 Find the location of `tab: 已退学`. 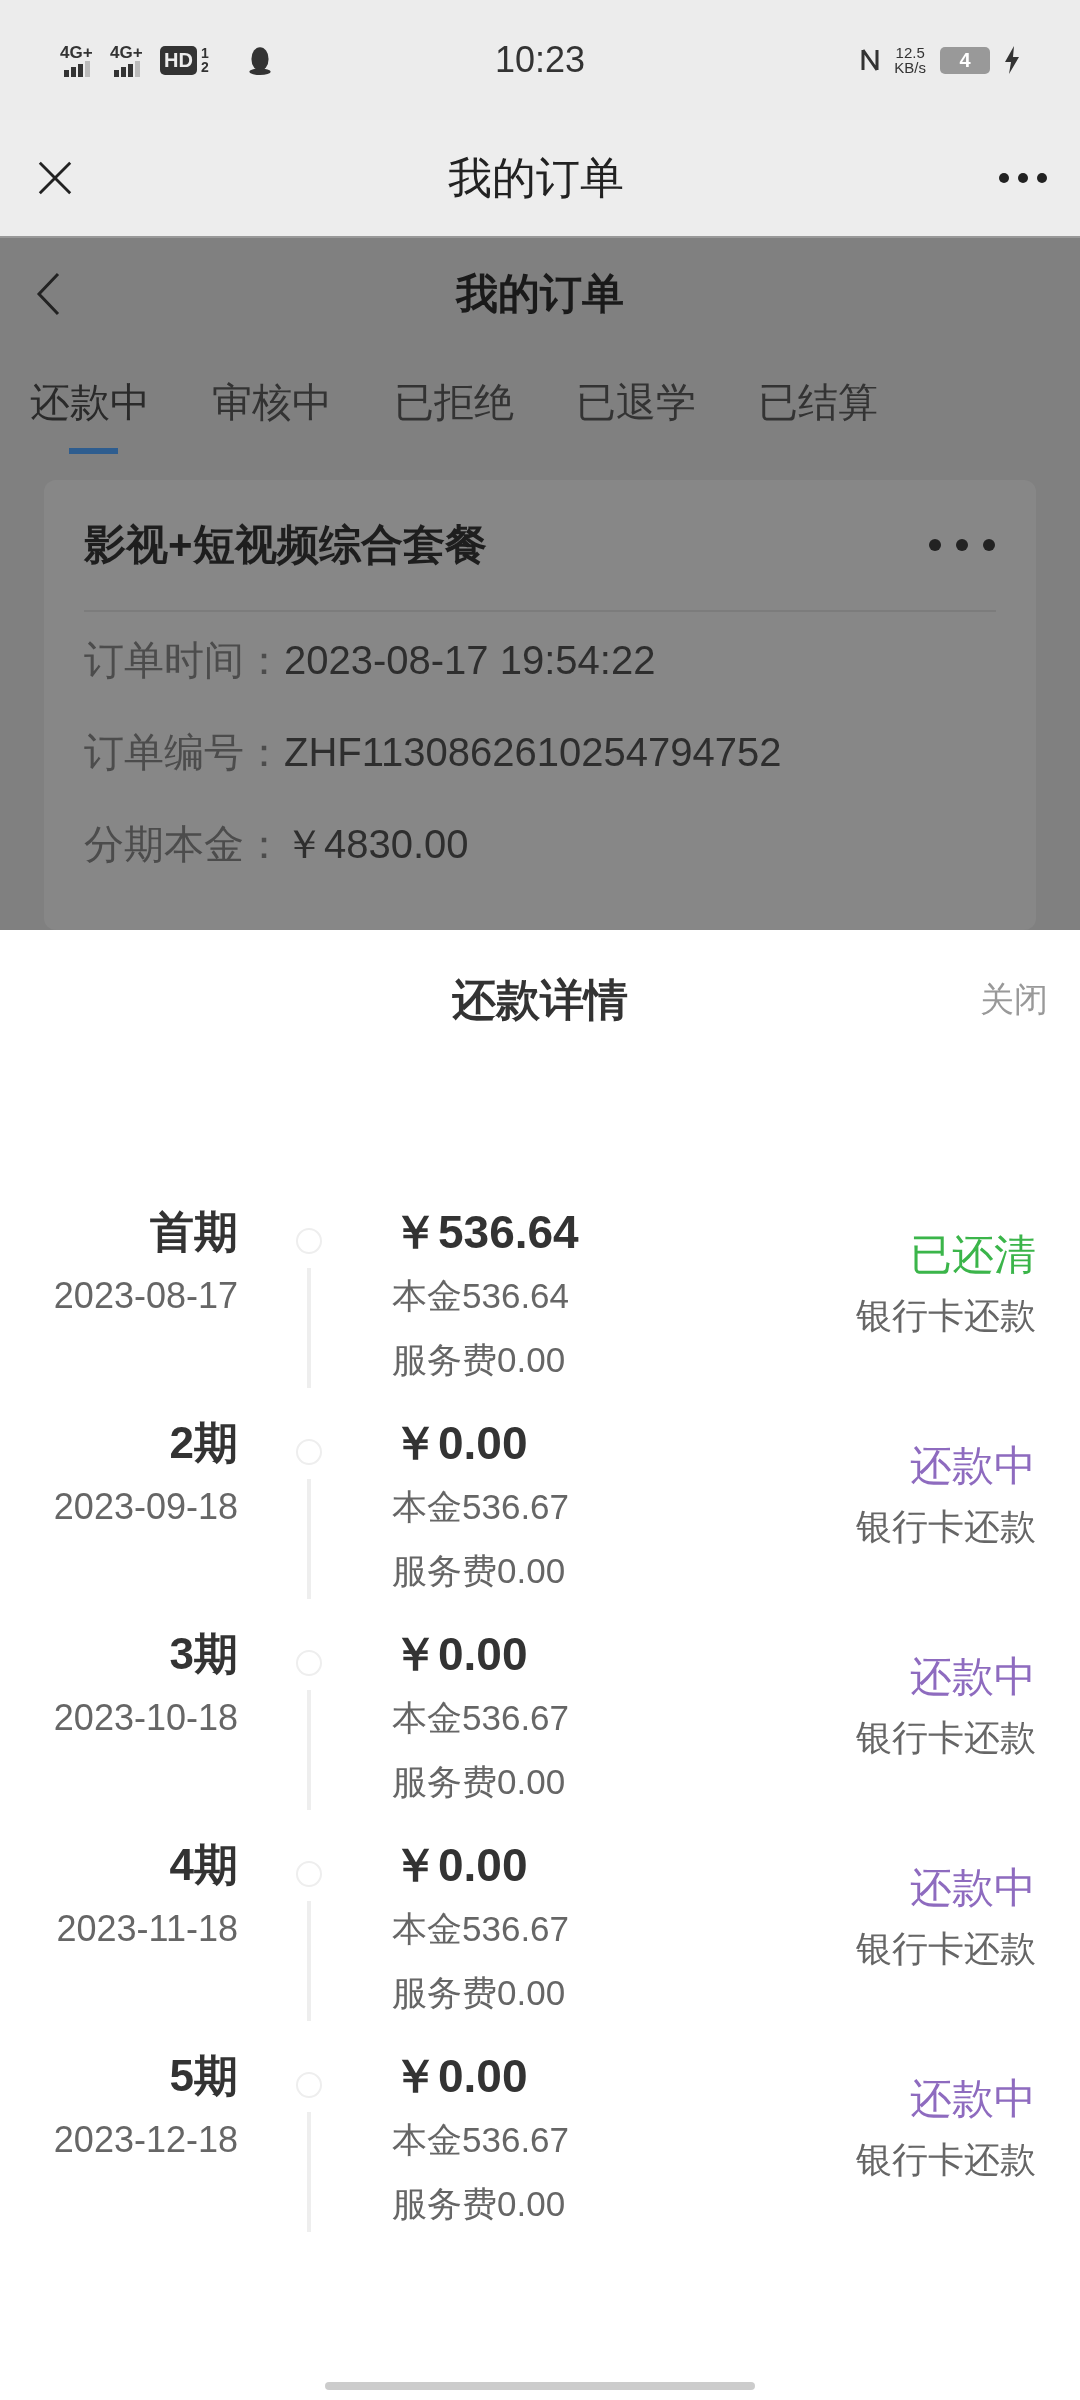

tab: 已退学 is located at coordinates (636, 405).